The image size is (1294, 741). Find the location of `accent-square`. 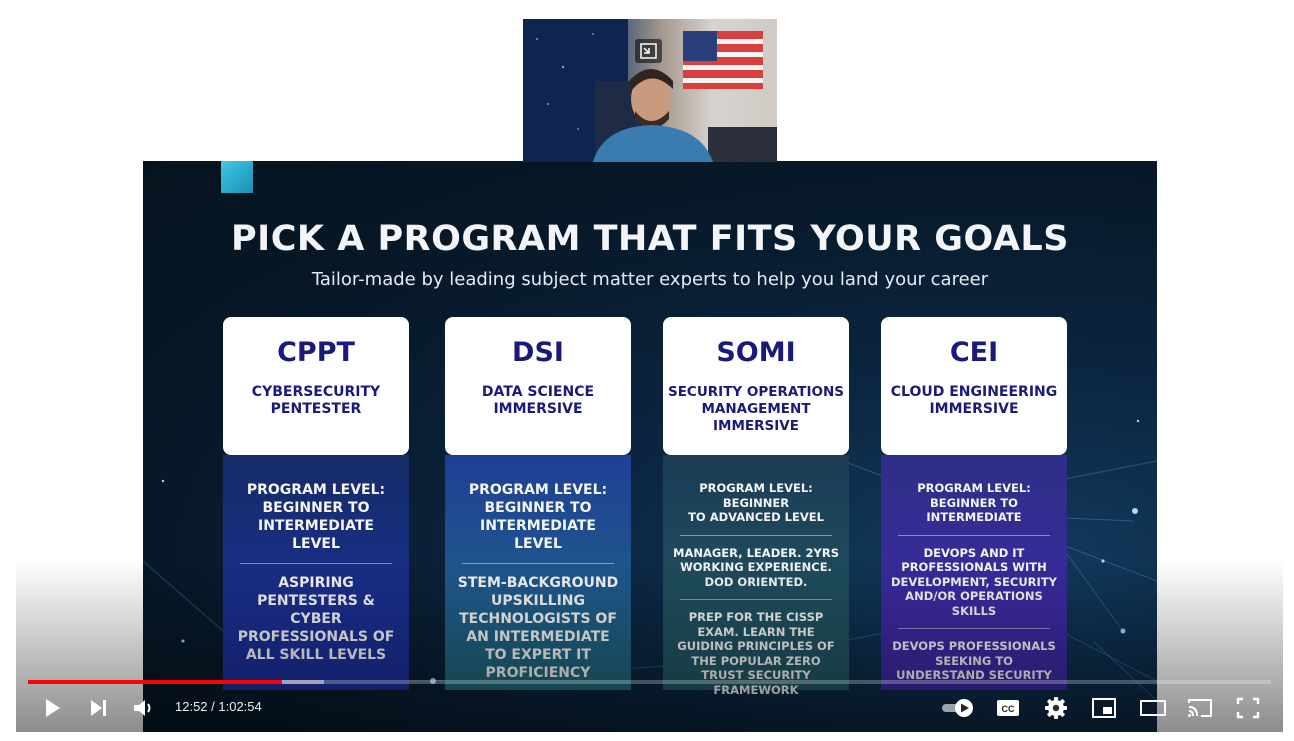

accent-square is located at coordinates (237, 177).